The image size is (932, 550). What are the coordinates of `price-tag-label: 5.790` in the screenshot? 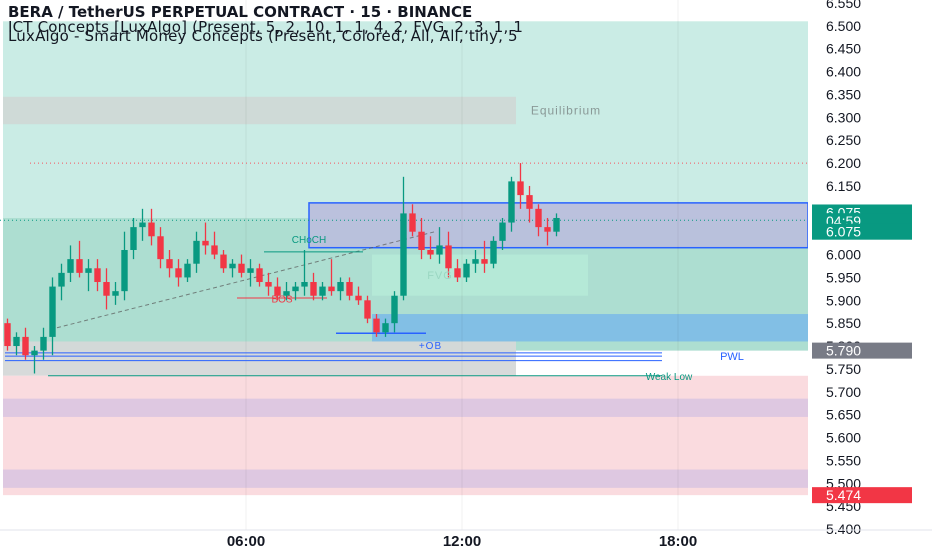 It's located at (843, 351).